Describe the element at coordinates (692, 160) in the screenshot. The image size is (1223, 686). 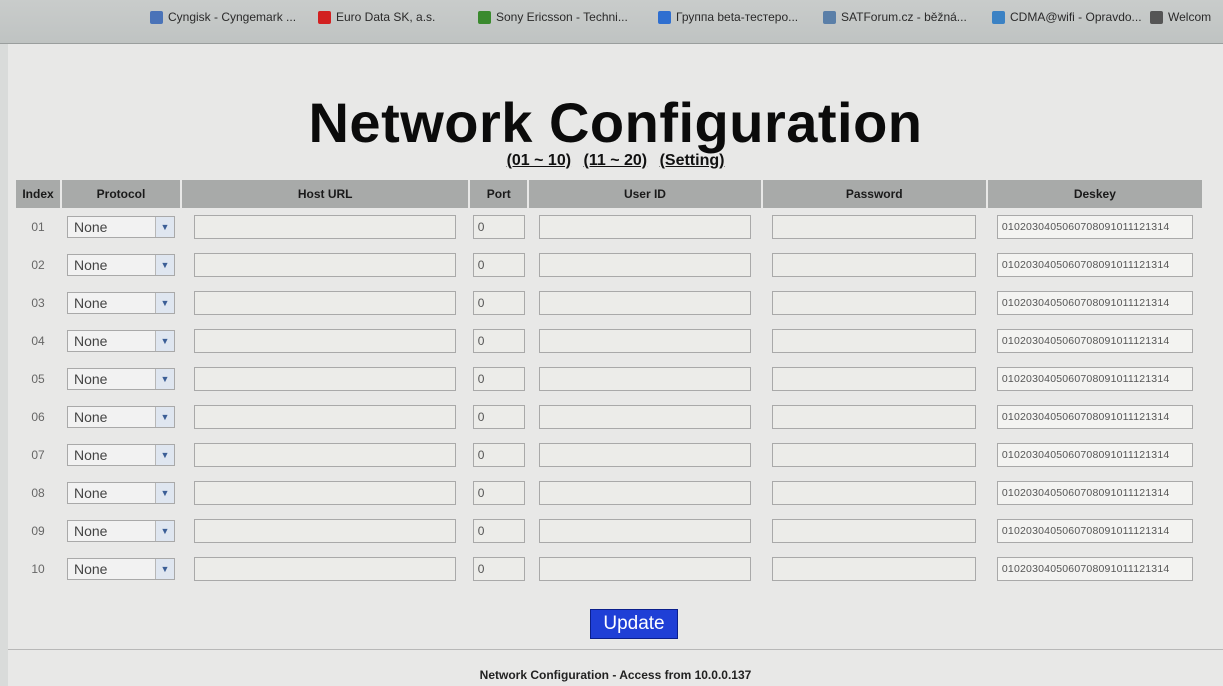
I see `setting-link: (Setting)` at that location.